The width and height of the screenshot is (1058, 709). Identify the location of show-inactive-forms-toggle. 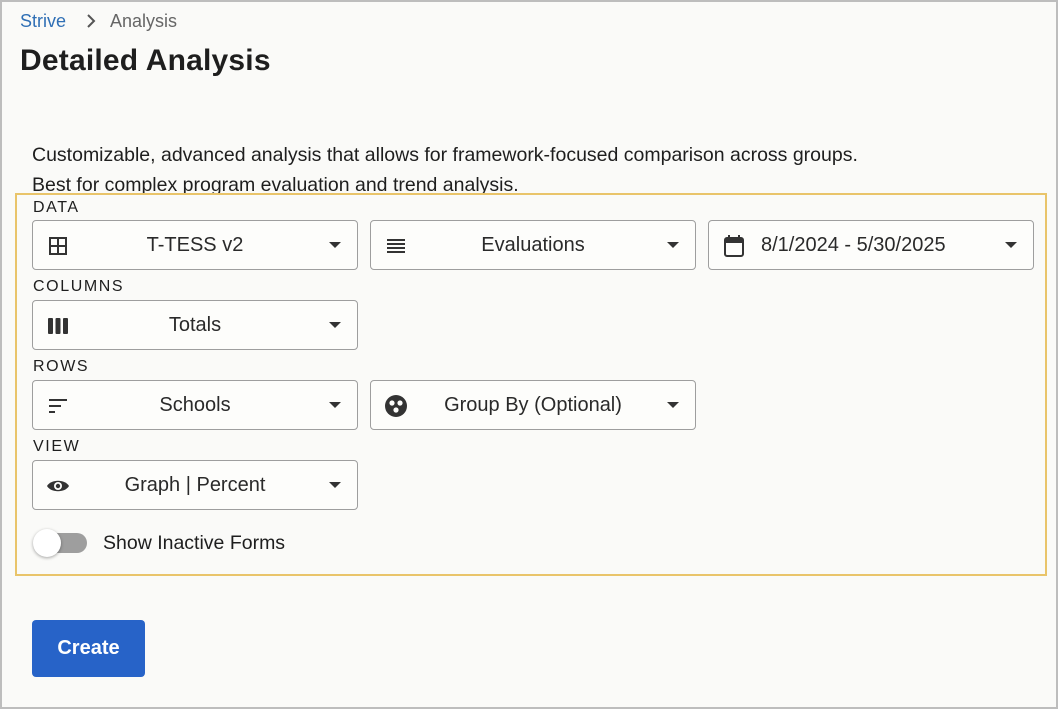
(60, 543).